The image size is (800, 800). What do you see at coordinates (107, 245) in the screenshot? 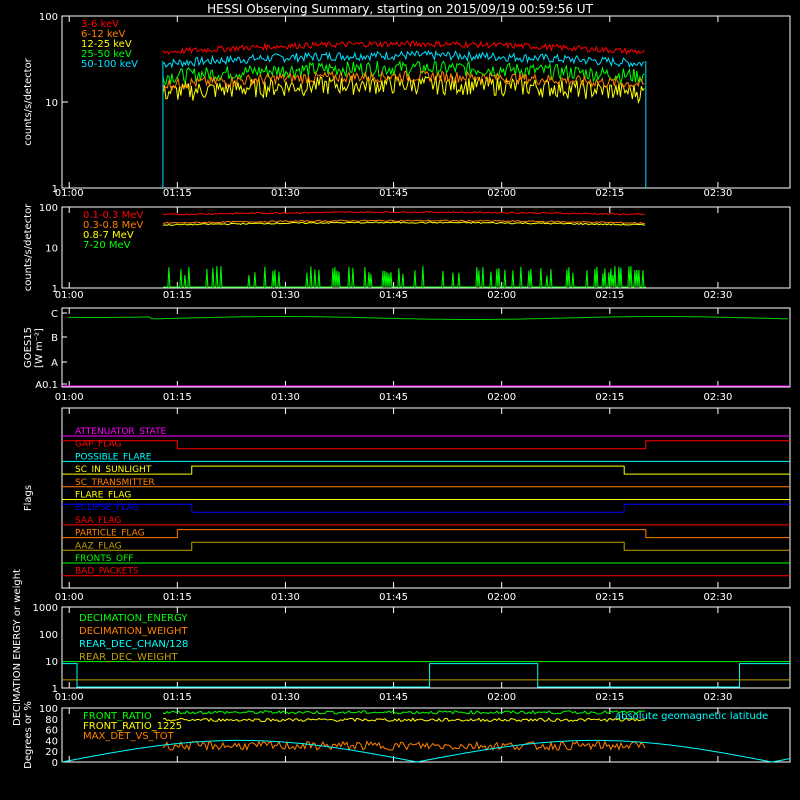
I see `legend-entry: 7-20 MeV` at bounding box center [107, 245].